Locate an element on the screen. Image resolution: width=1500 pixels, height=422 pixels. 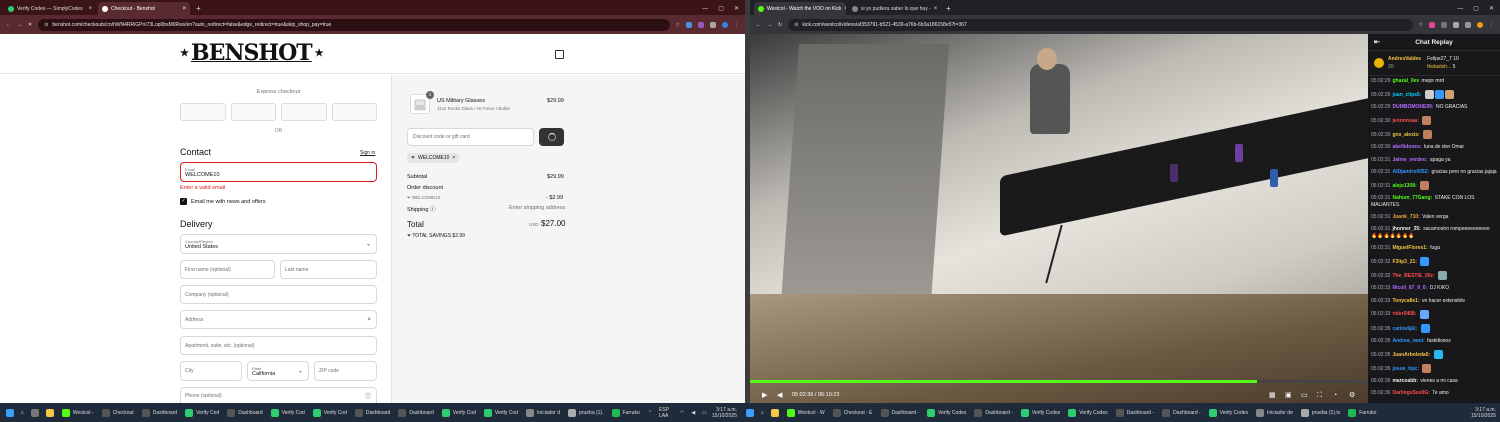
info-icon: ⓘ is located at coordinates (433, 210).